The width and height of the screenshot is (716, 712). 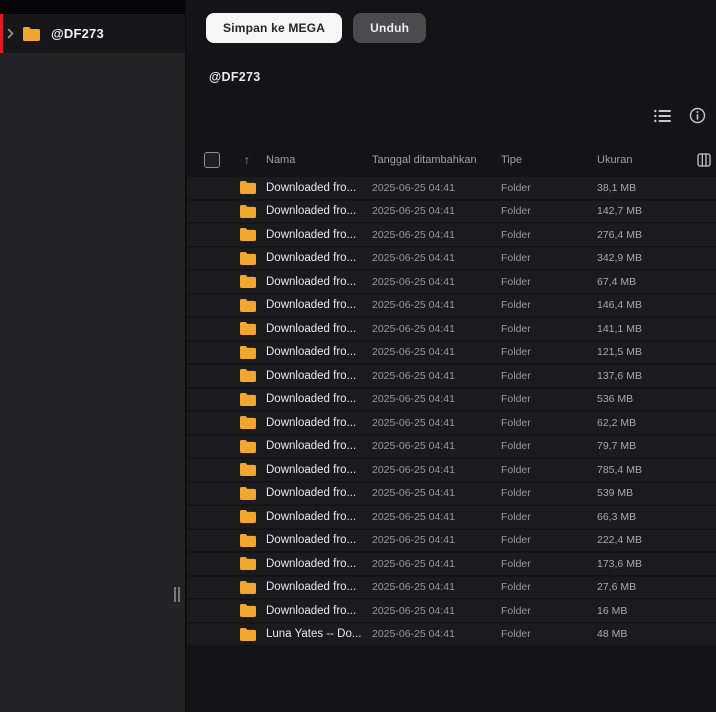 What do you see at coordinates (619, 540) in the screenshot?
I see `file-size: 222,4 MB` at bounding box center [619, 540].